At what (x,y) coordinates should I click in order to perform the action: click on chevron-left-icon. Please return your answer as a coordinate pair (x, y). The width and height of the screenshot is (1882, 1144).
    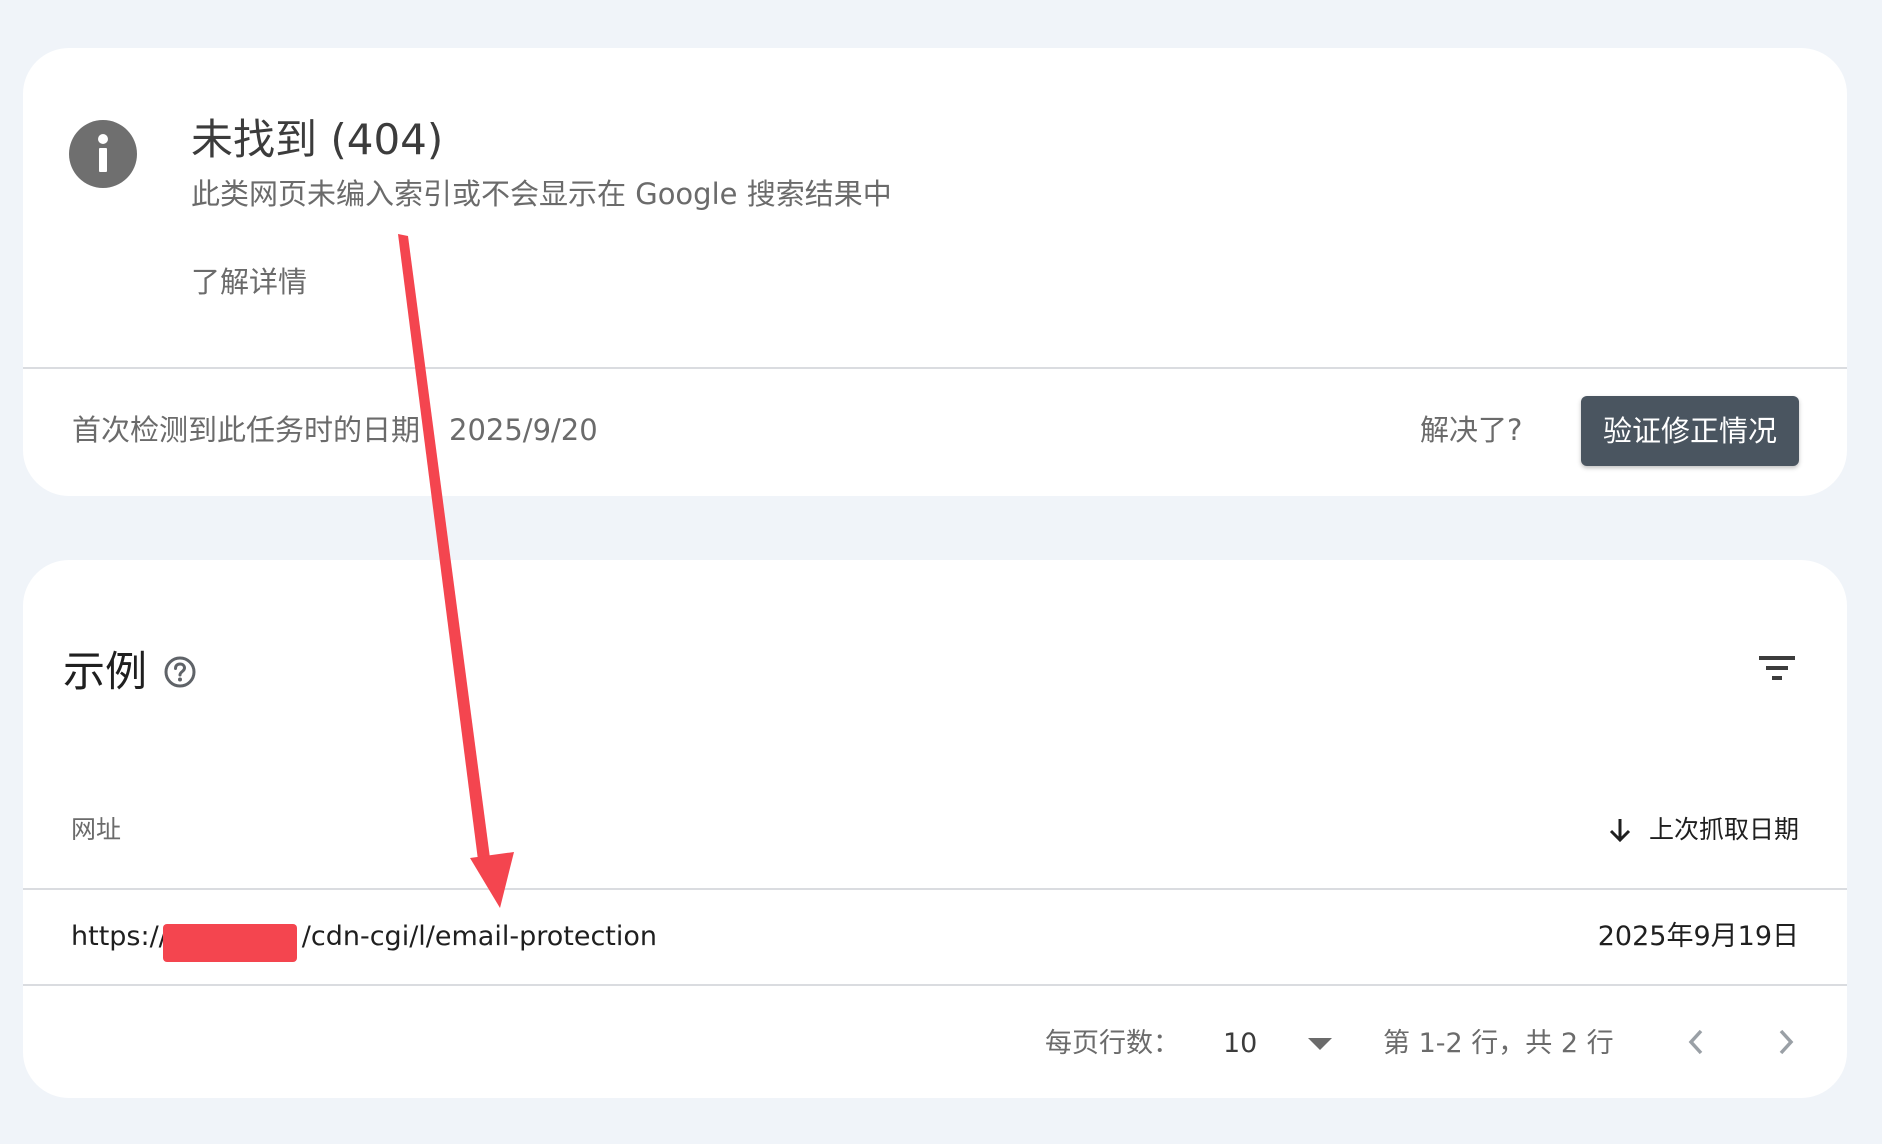
    Looking at the image, I should click on (1695, 1042).